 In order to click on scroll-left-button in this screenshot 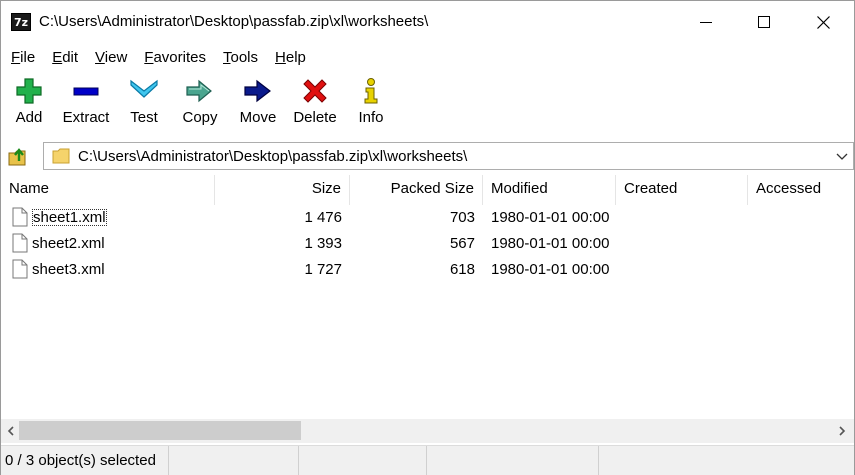, I will do `click(11, 431)`.